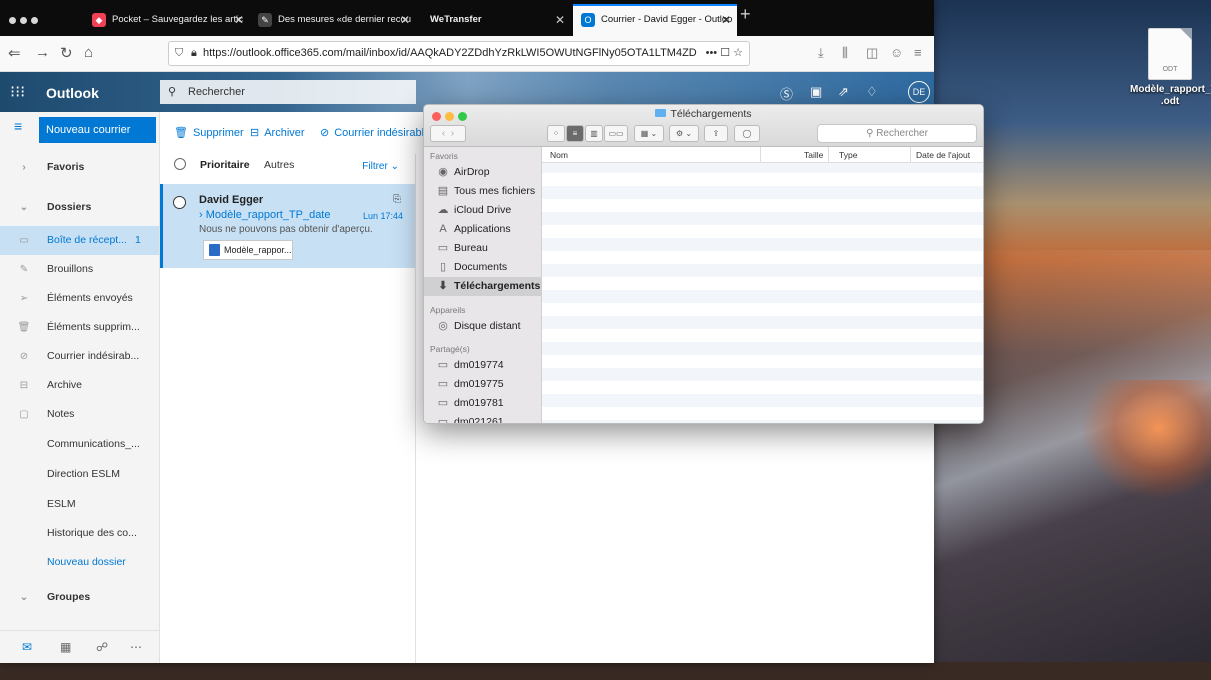 This screenshot has width=1211, height=680. Describe the element at coordinates (102, 647) in the screenshot. I see `people-icon: ☍` at that location.